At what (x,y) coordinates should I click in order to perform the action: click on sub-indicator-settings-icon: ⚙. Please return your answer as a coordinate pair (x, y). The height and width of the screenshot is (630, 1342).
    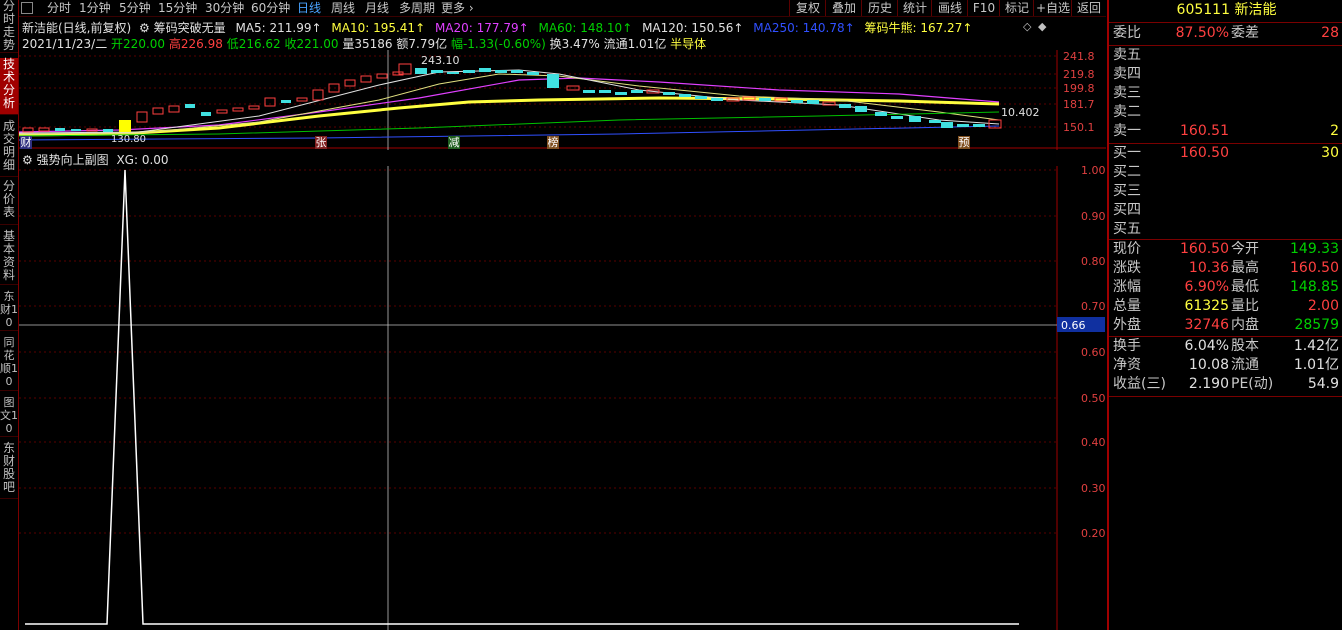
    Looking at the image, I should click on (27, 160).